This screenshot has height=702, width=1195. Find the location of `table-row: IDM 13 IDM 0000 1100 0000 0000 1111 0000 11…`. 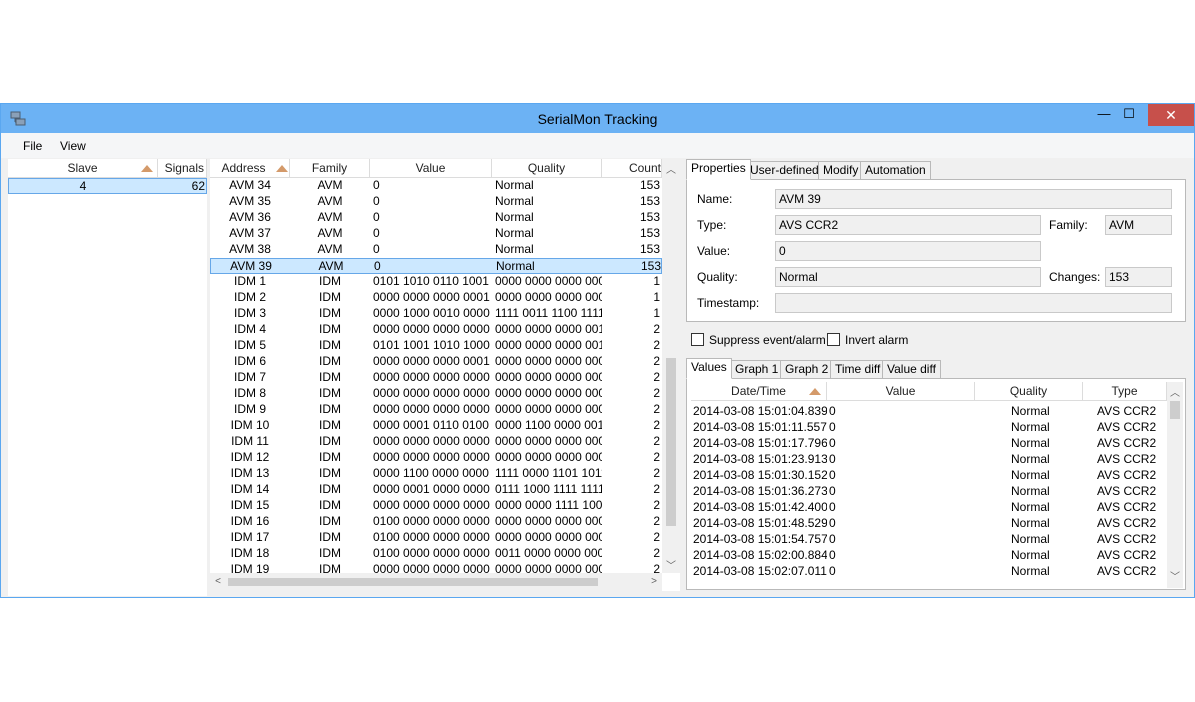

table-row: IDM 13 IDM 0000 1100 0000 0000 1111 0000 11… is located at coordinates (436, 474).